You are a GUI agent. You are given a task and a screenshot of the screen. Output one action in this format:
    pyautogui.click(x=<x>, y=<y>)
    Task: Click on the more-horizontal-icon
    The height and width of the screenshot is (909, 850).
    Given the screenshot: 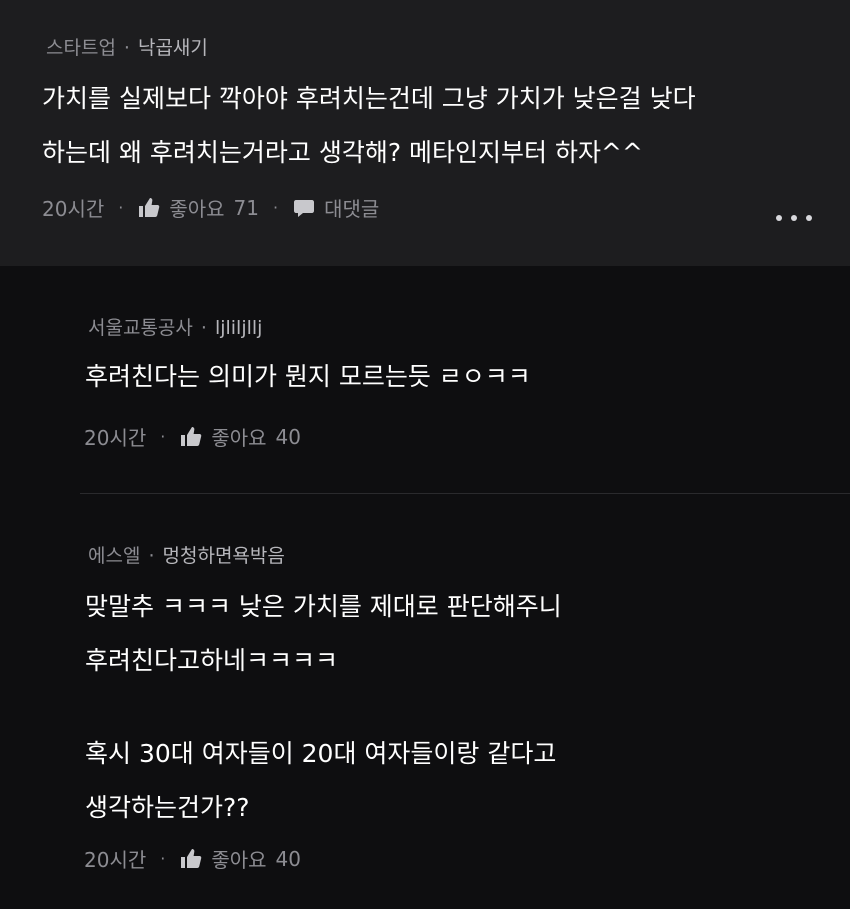 What is the action you would take?
    pyautogui.click(x=794, y=218)
    